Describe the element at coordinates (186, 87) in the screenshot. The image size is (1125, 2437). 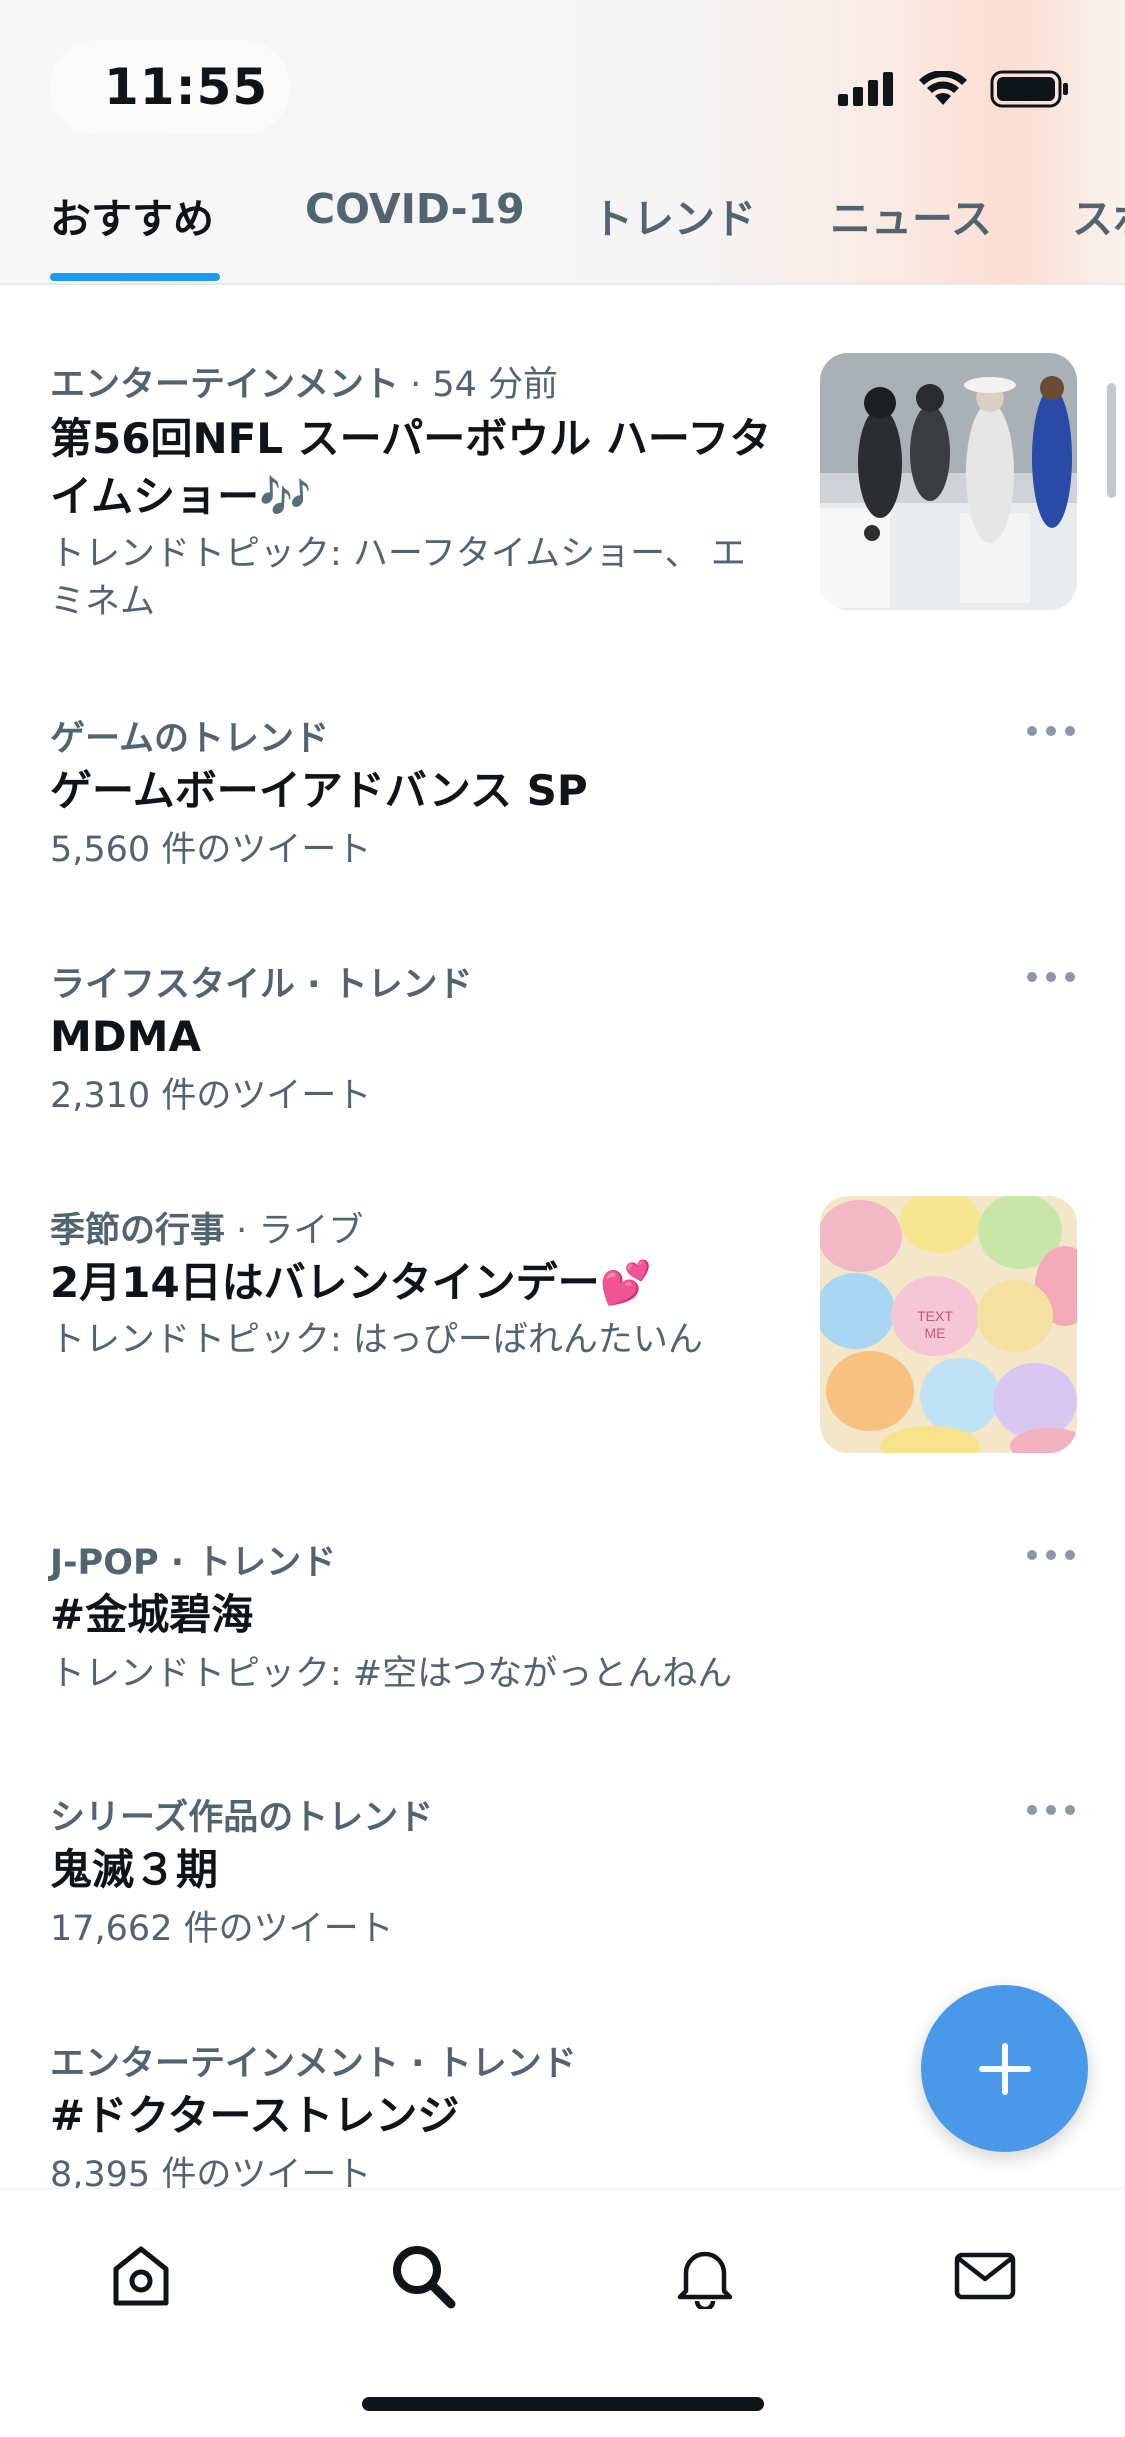
I see `status-time: 11:55` at that location.